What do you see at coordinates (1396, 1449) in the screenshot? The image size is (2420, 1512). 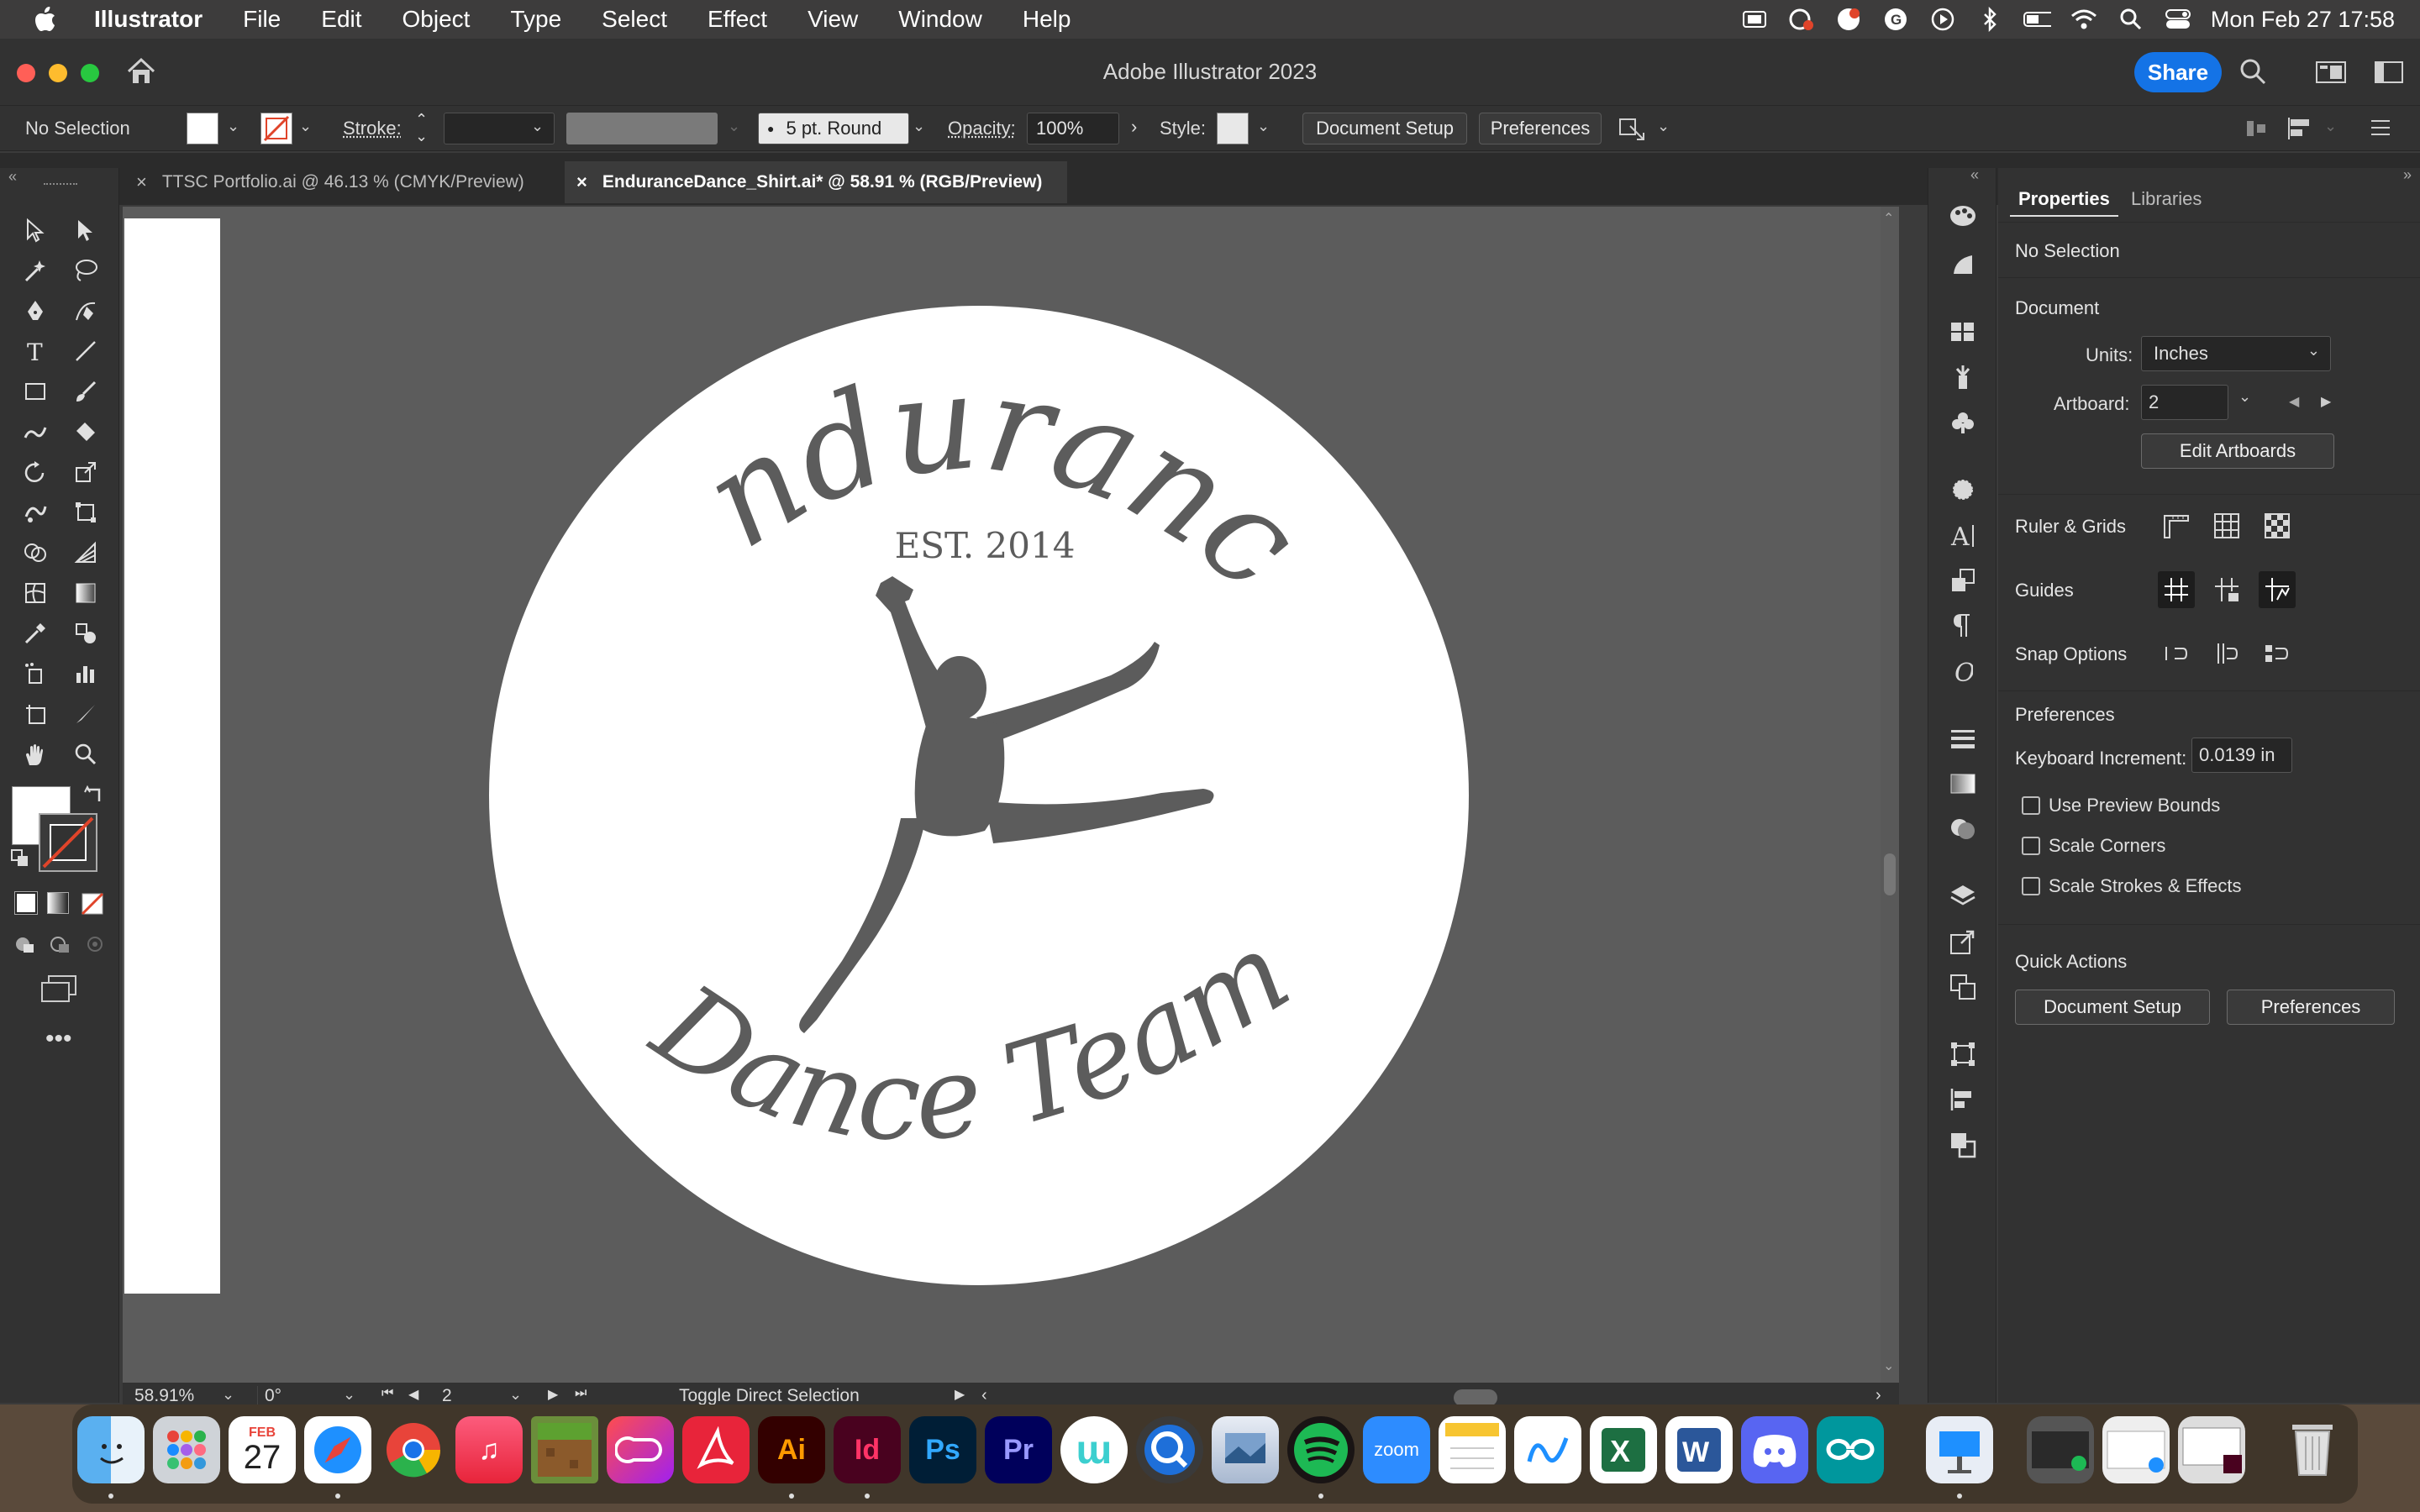 I see `zoom-app-icon: zoom` at bounding box center [1396, 1449].